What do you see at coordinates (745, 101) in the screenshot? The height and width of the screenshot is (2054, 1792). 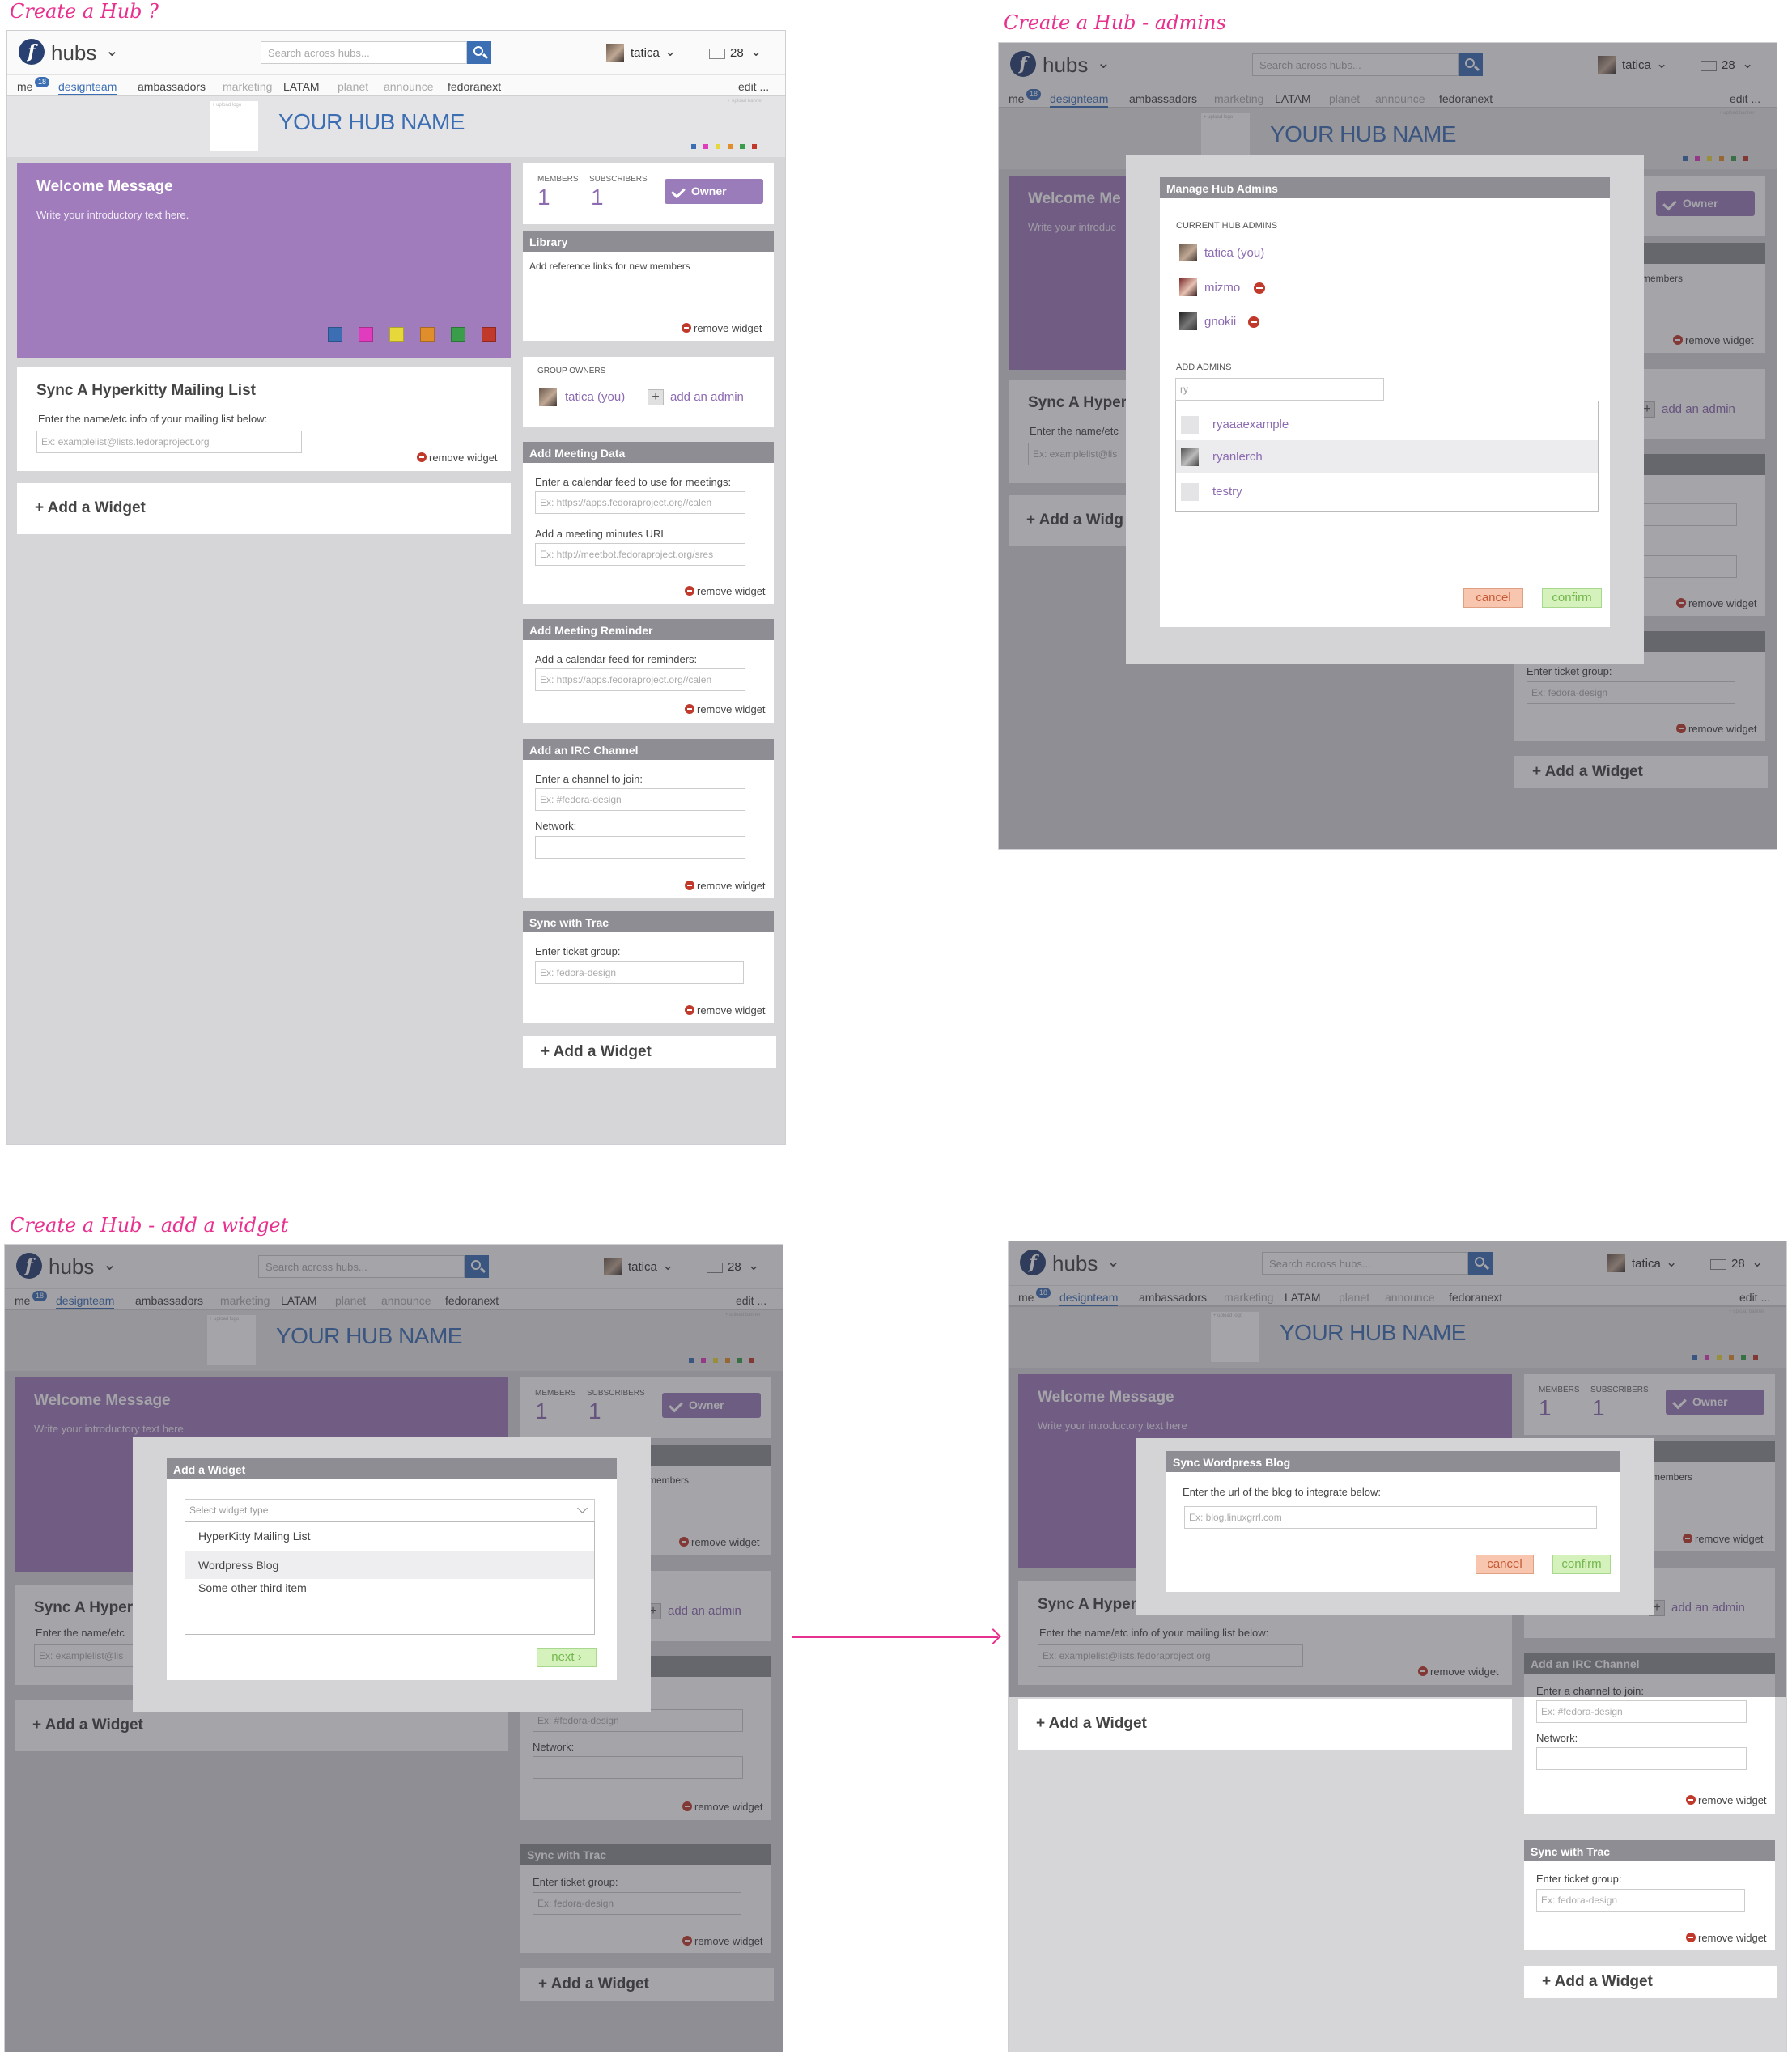 I see `upload-banner-link: + upload banner` at bounding box center [745, 101].